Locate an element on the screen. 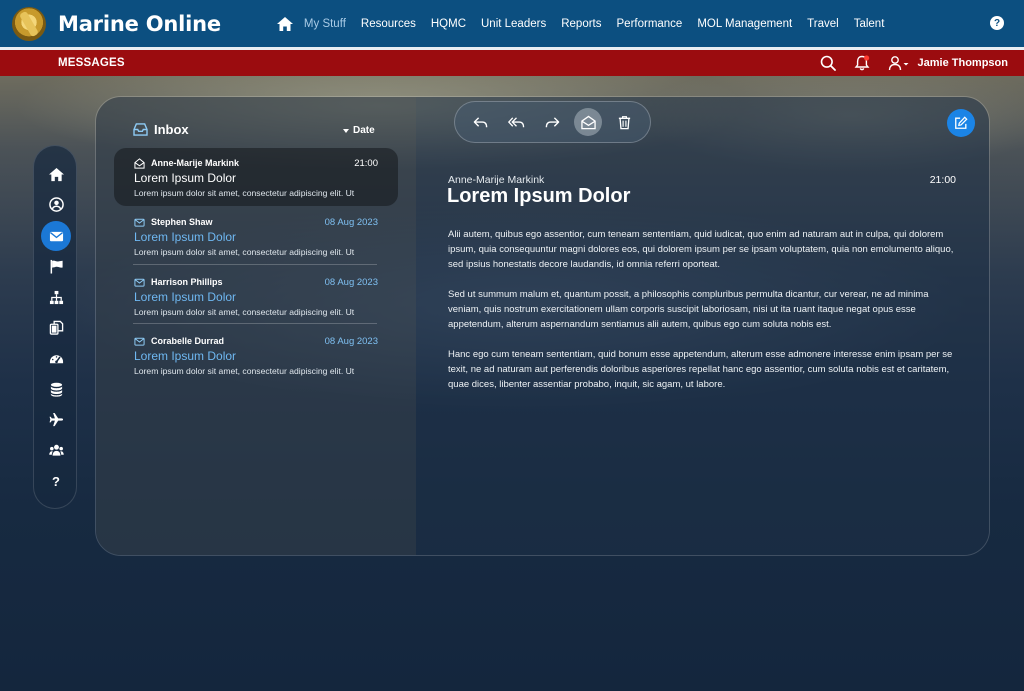 The image size is (1024, 691). reply-all-icon is located at coordinates (517, 122).